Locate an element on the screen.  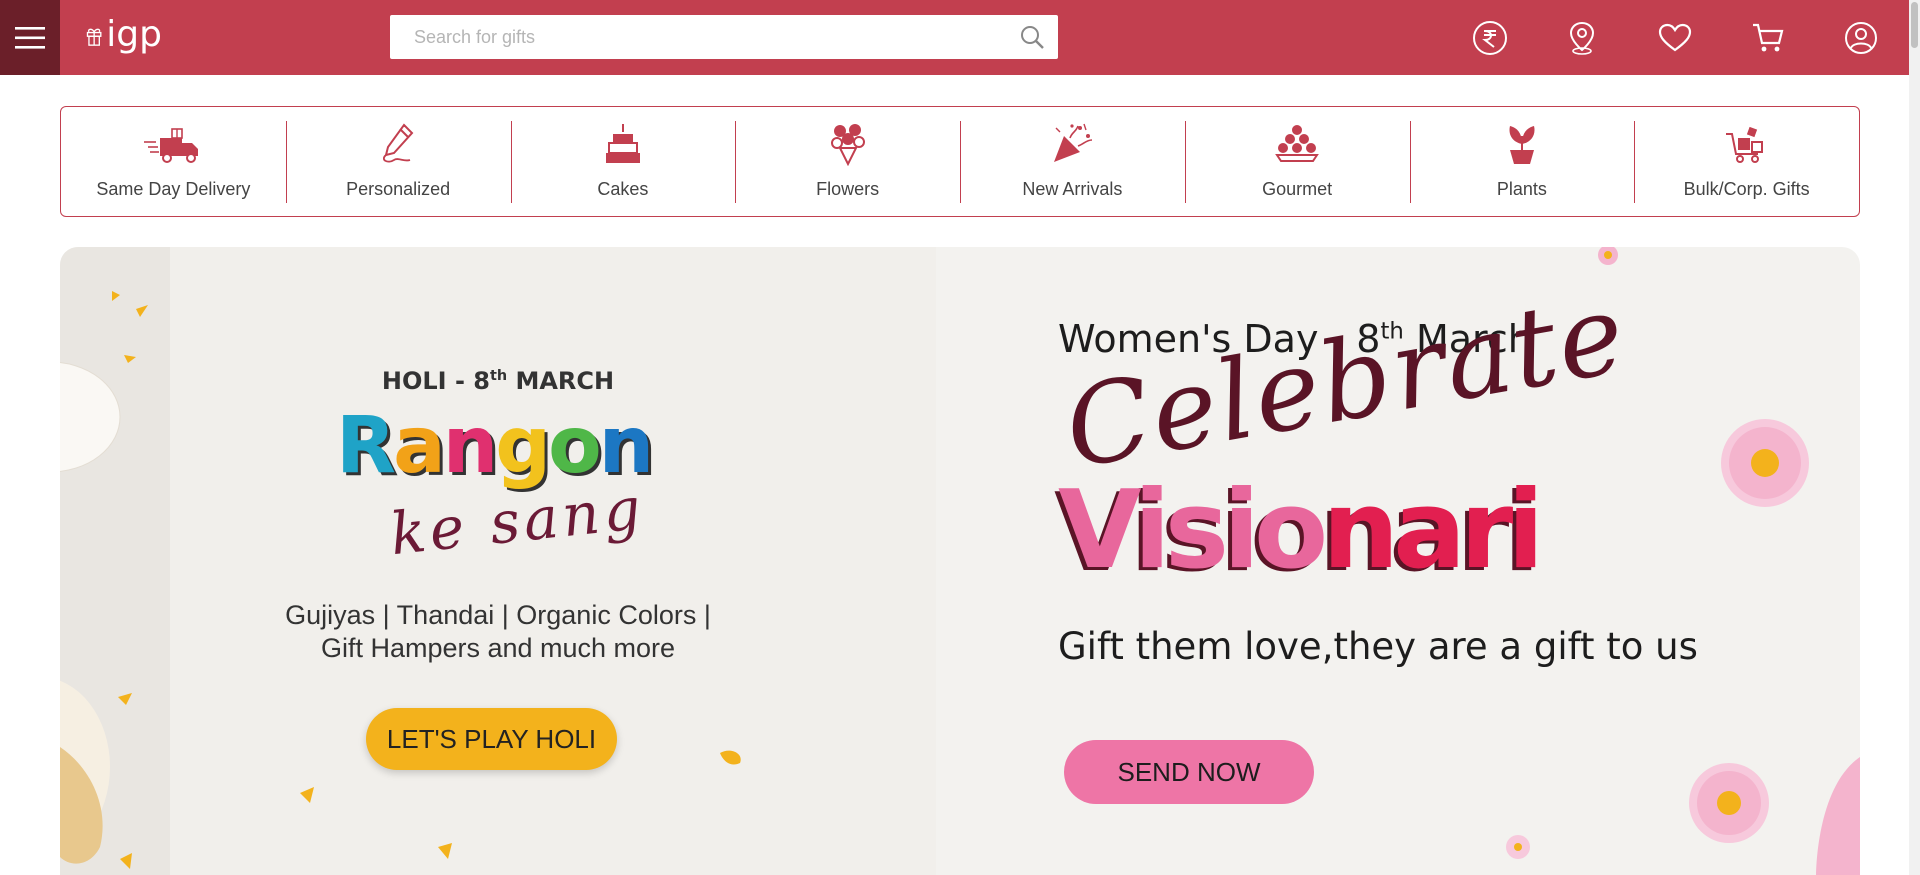
cart-icon is located at coordinates (1768, 38).